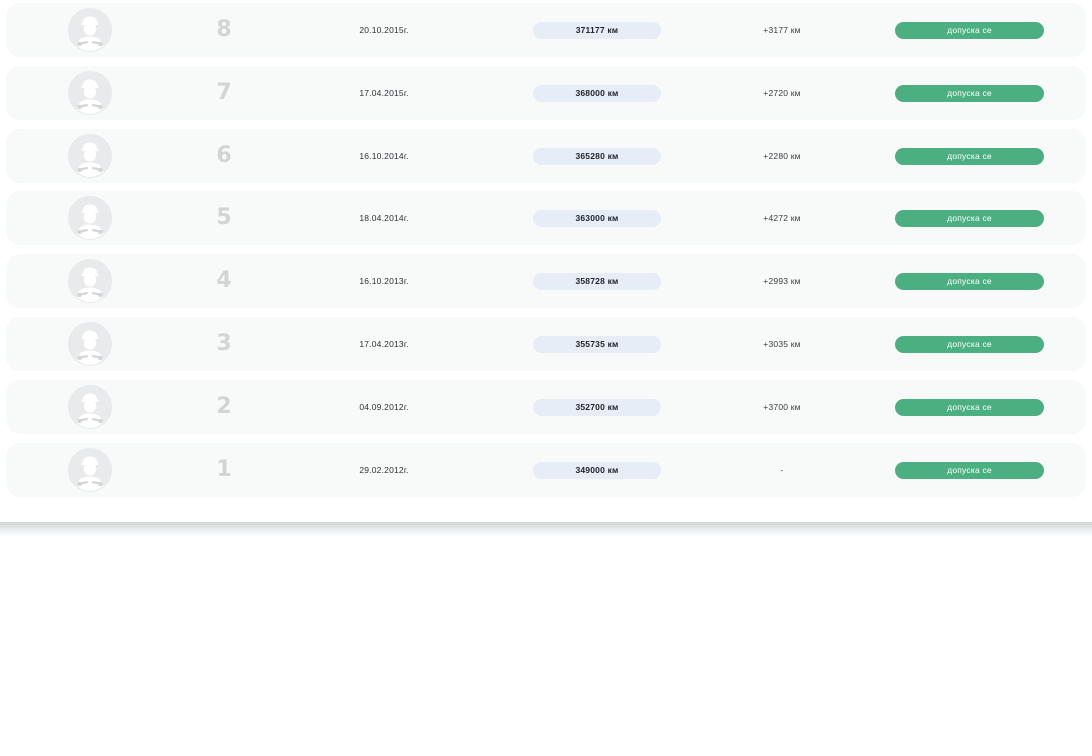 This screenshot has height=756, width=1092. I want to click on mileage-difference: +3700 км, so click(782, 406).